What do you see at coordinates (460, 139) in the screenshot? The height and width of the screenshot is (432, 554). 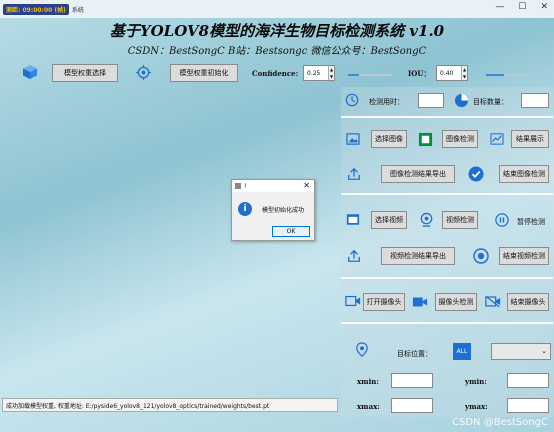 I see `image-detect-button: 图像检测` at bounding box center [460, 139].